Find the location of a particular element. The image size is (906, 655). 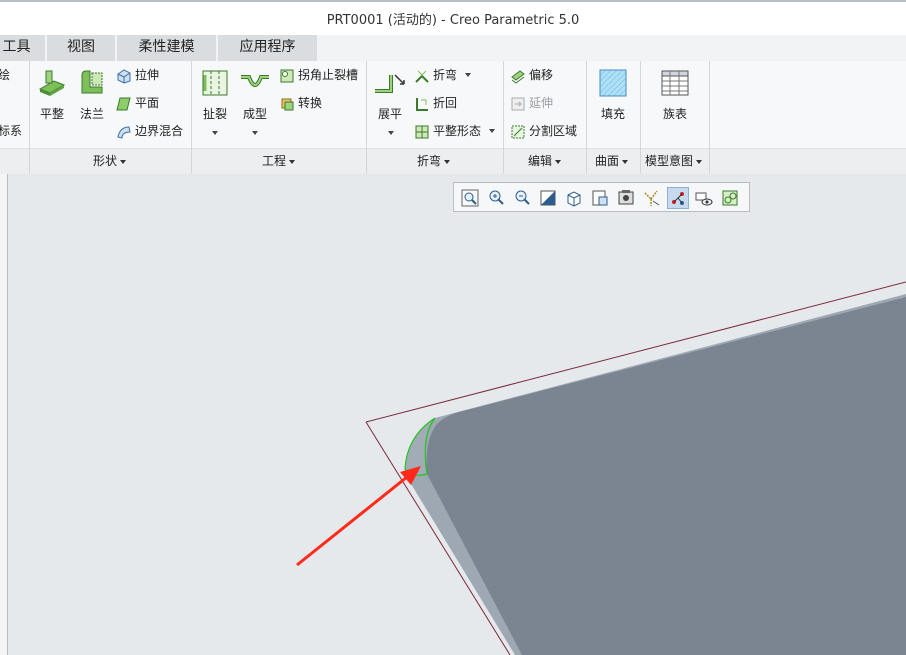

display-style-icon is located at coordinates (574, 198).